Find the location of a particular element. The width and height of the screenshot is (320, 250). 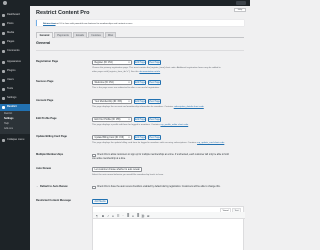

align-left-icon: ≣ is located at coordinates (128, 216).